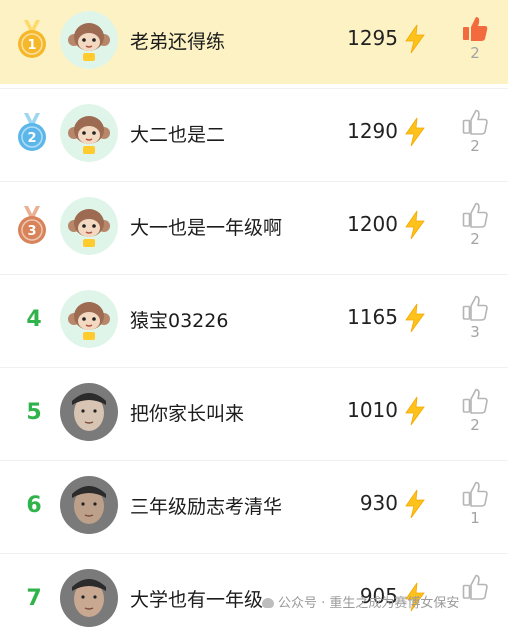 The height and width of the screenshot is (642, 508). I want to click on silver-medal-icon: 2, so click(32, 133).